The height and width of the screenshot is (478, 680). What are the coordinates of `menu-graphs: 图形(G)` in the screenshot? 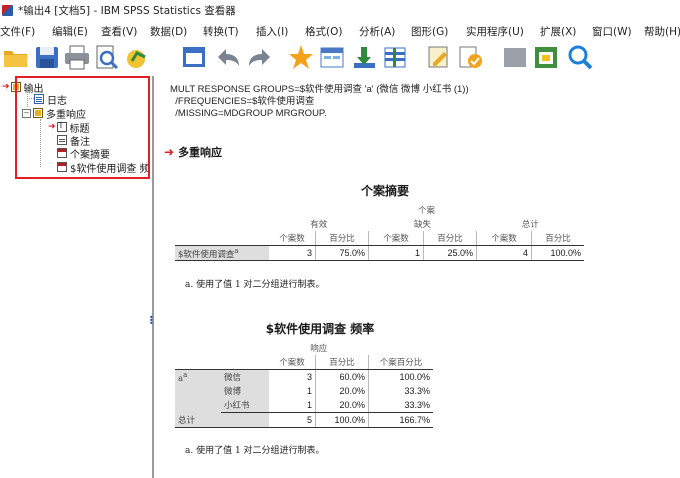 It's located at (429, 31).